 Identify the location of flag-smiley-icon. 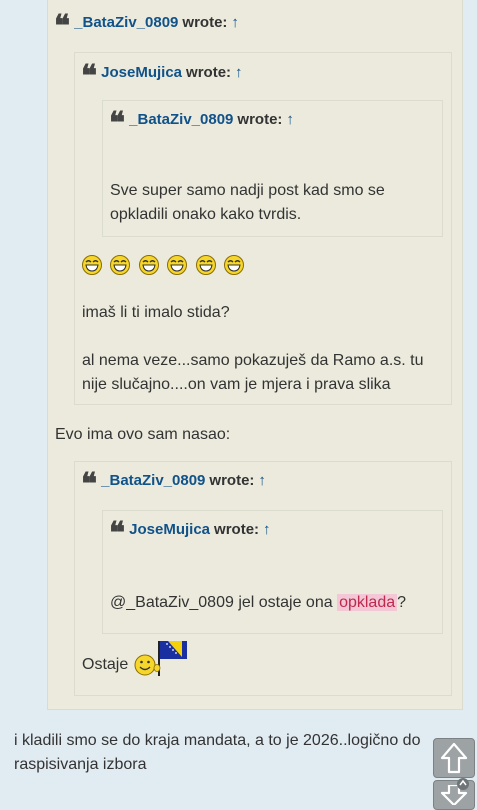
(160, 658).